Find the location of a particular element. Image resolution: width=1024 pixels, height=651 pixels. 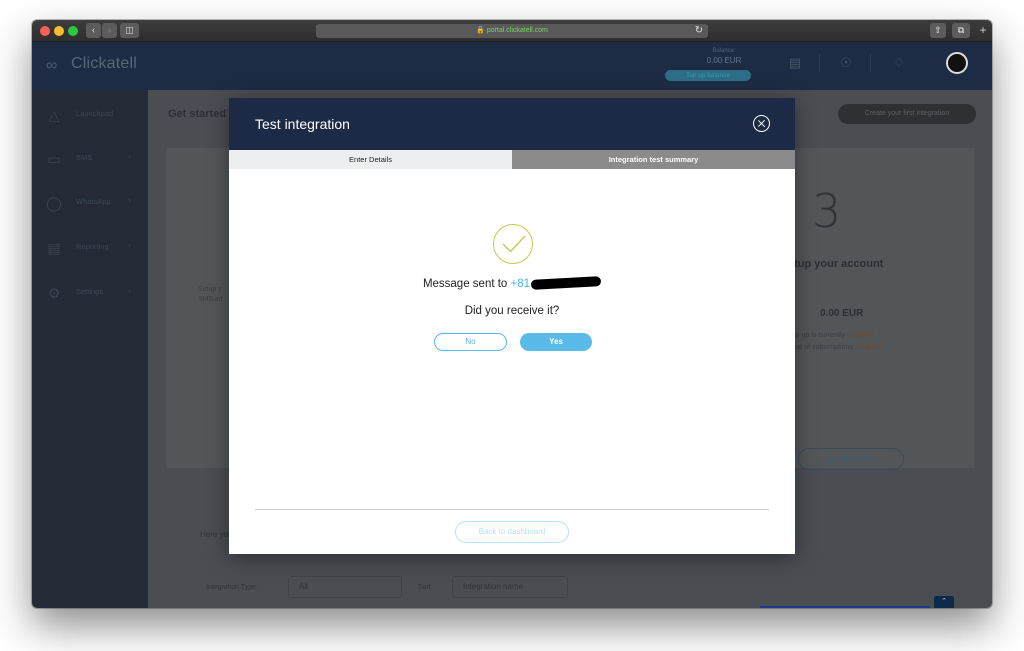

sidebar-toggle-icon: ◫ is located at coordinates (129, 30).